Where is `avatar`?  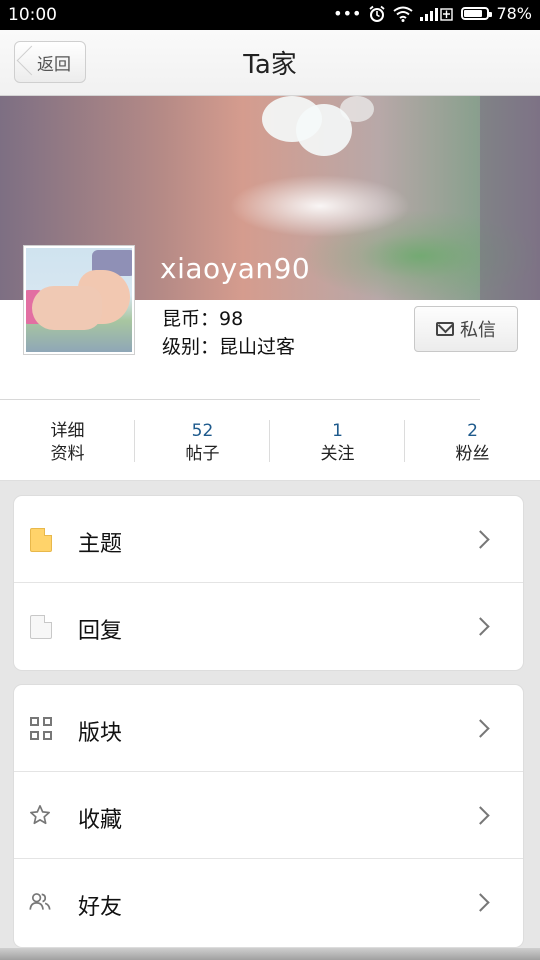 avatar is located at coordinates (79, 300).